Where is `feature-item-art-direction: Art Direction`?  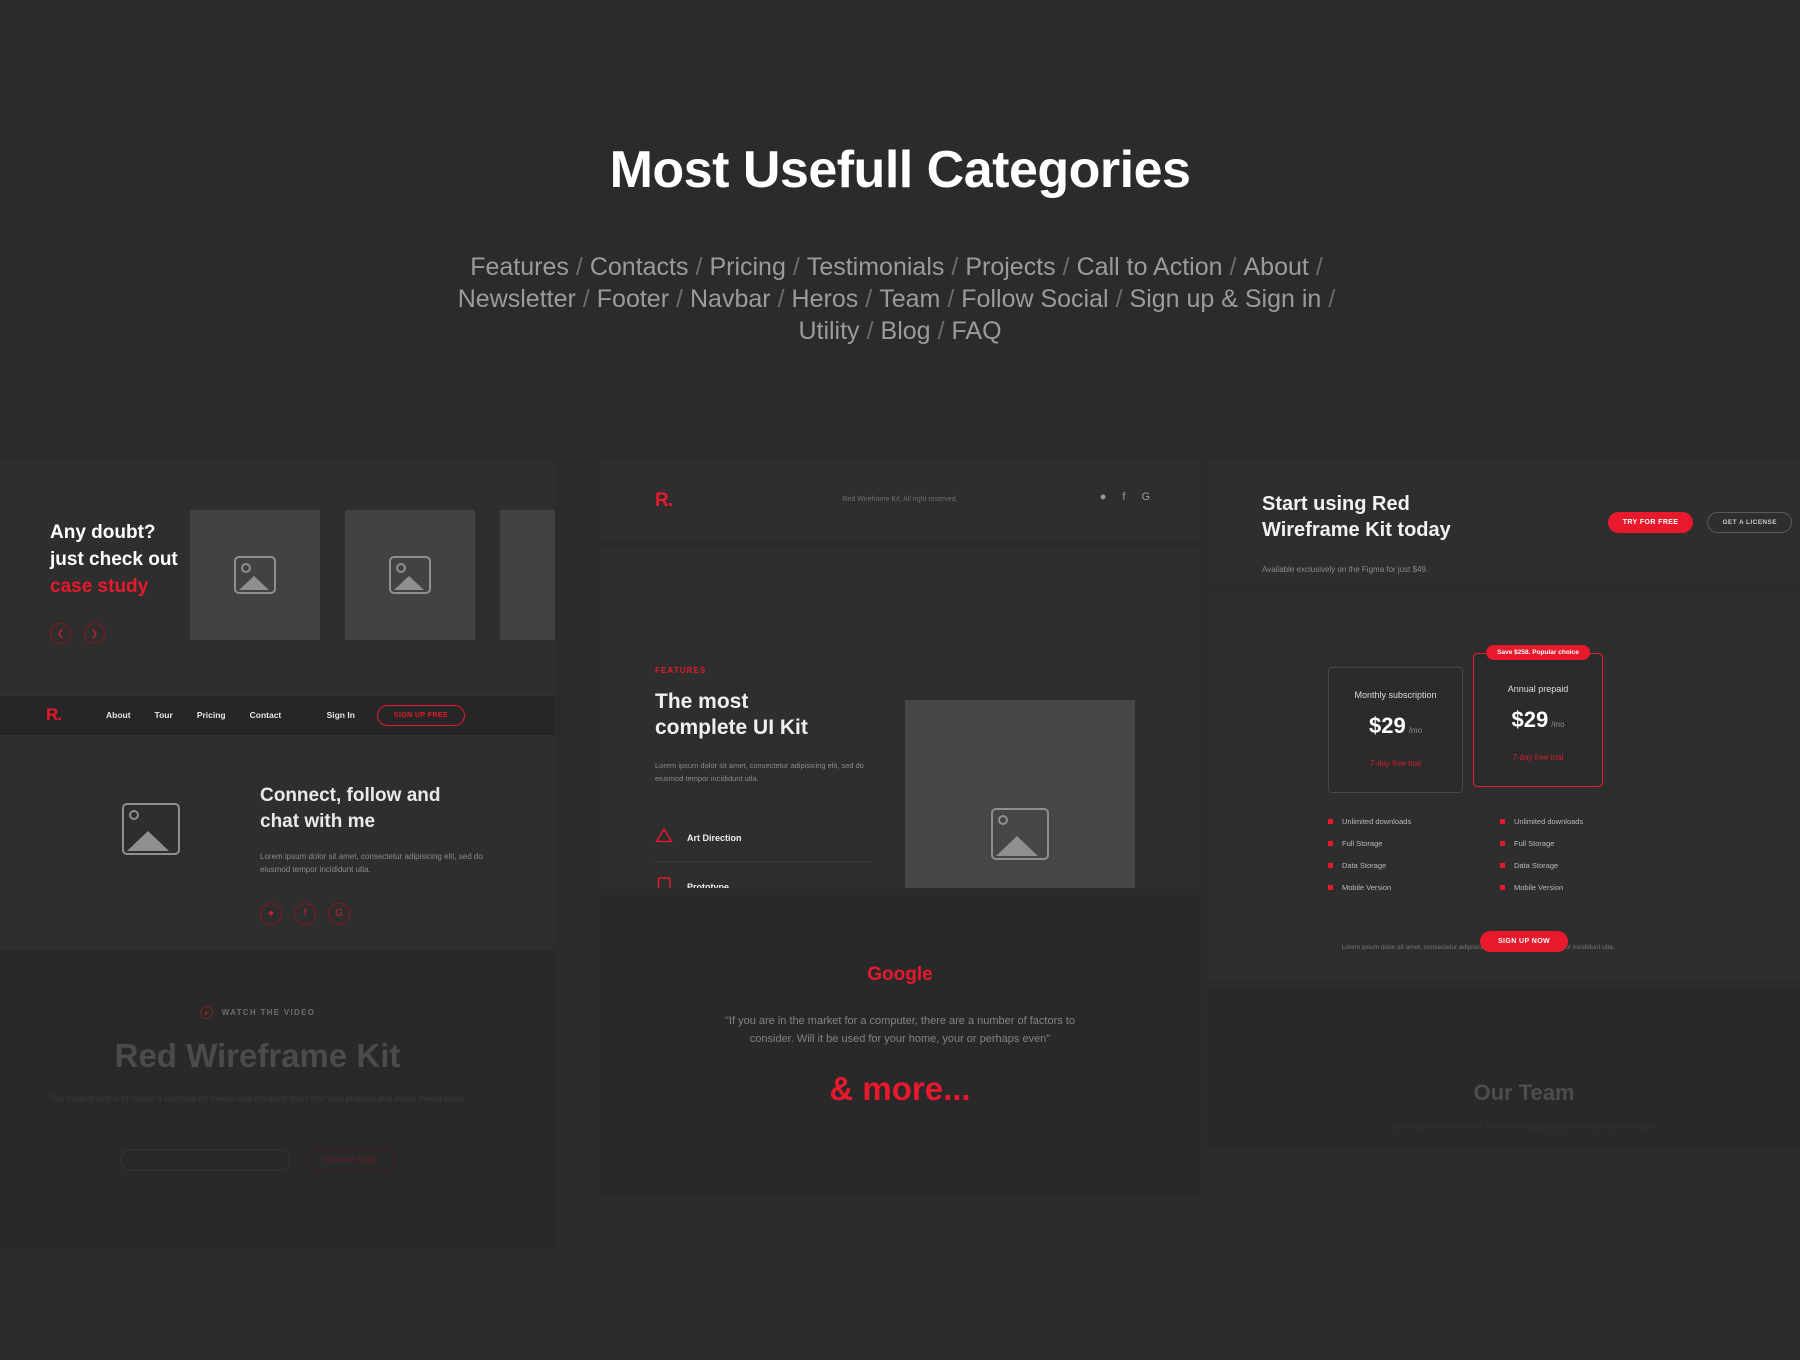 feature-item-art-direction: Art Direction is located at coordinates (762, 838).